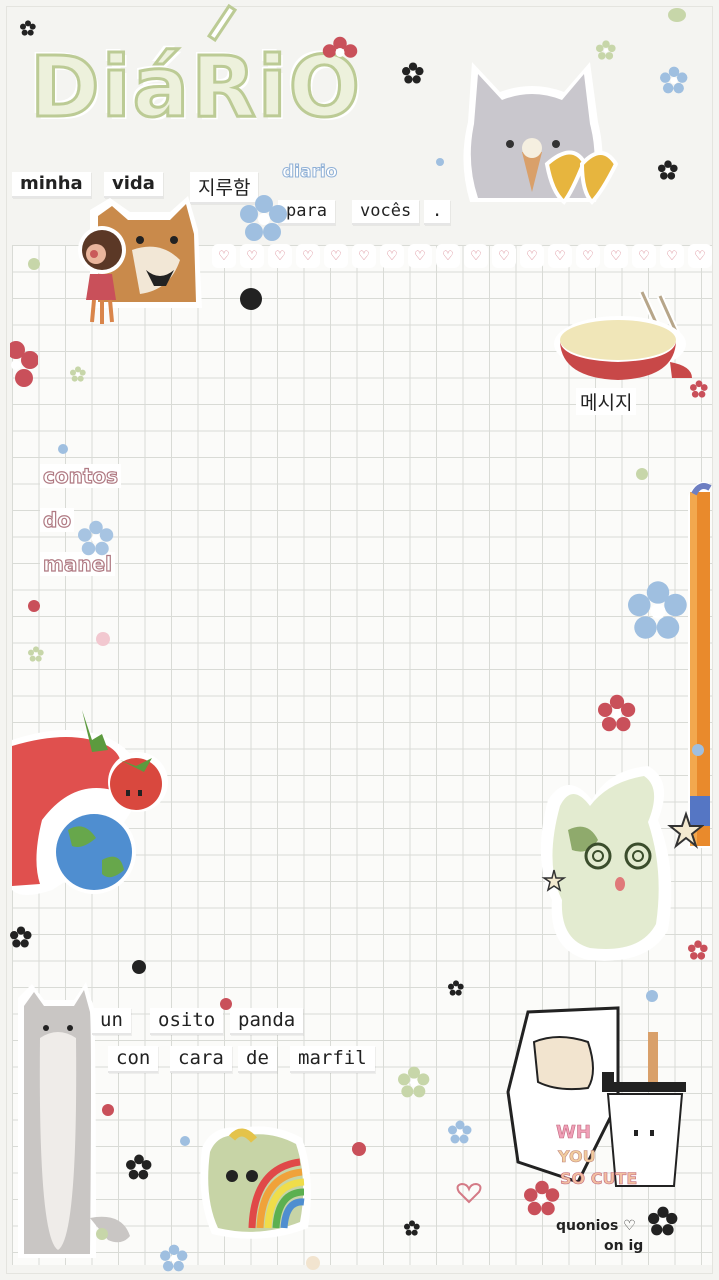 The image size is (719, 1280). I want to click on accent-mark-icon, so click(221, 22).